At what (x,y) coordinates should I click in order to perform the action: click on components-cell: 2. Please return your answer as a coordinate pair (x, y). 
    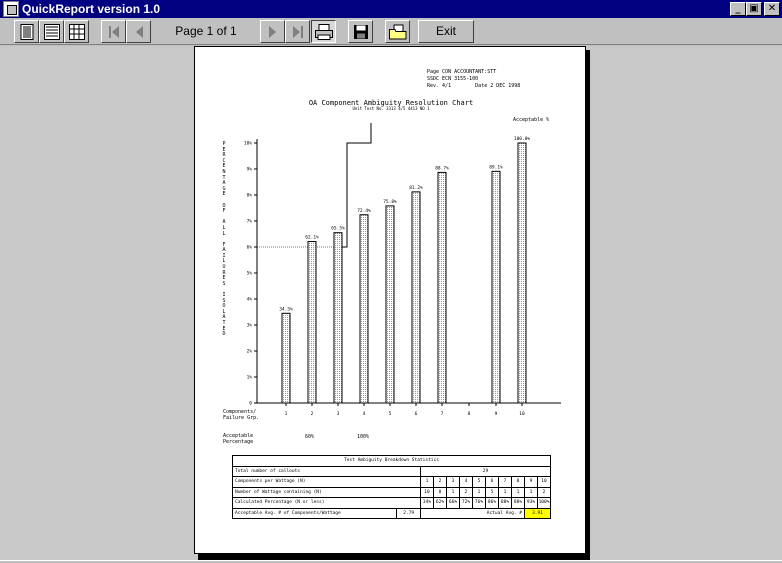
    Looking at the image, I should click on (440, 482).